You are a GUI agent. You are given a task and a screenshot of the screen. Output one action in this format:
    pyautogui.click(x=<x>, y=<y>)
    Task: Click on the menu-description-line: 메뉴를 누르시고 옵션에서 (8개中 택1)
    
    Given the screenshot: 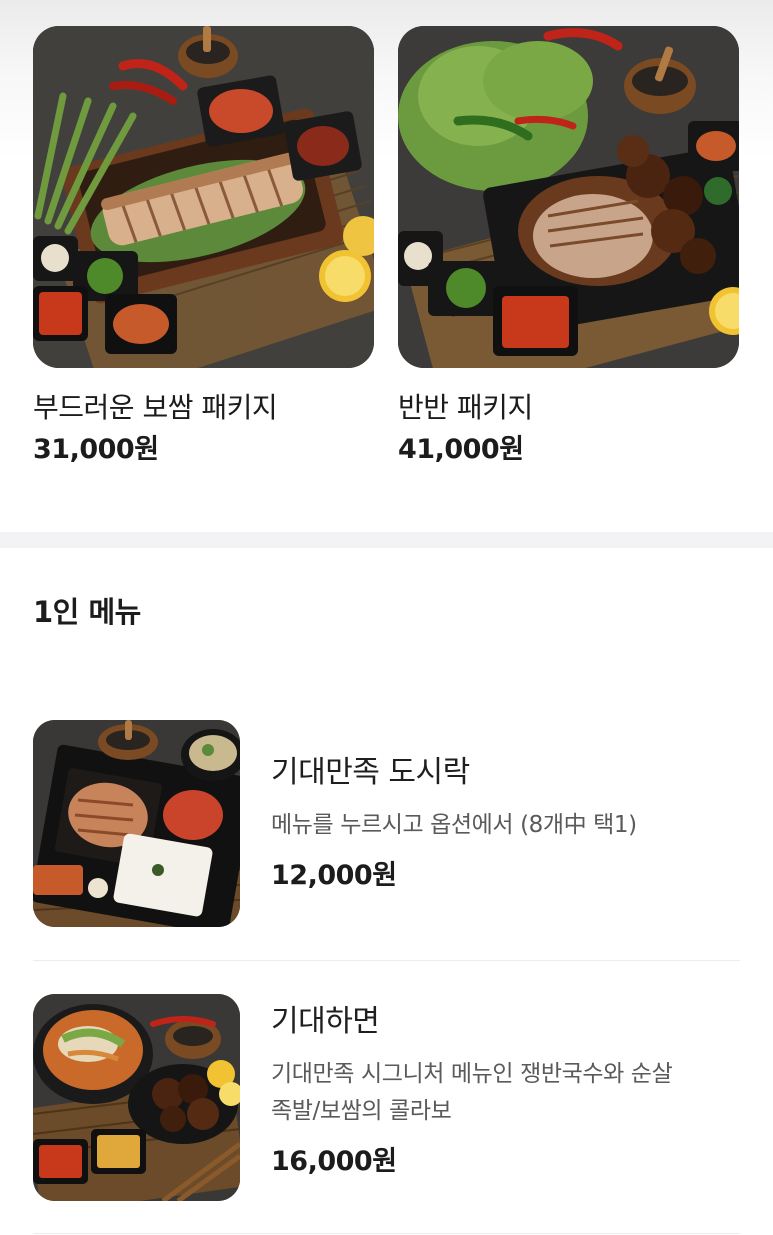 What is the action you would take?
    pyautogui.click(x=454, y=825)
    